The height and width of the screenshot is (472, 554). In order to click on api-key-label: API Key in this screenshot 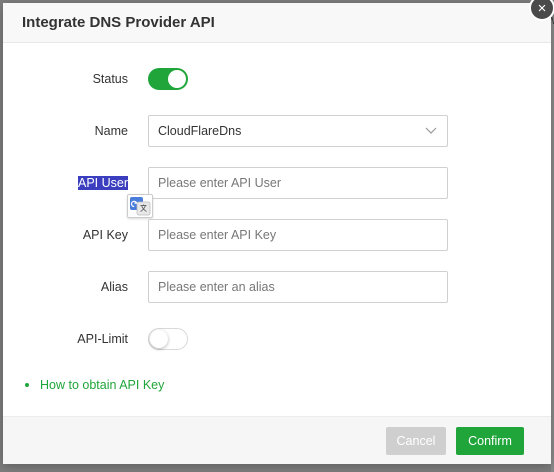, I will do `click(105, 235)`.